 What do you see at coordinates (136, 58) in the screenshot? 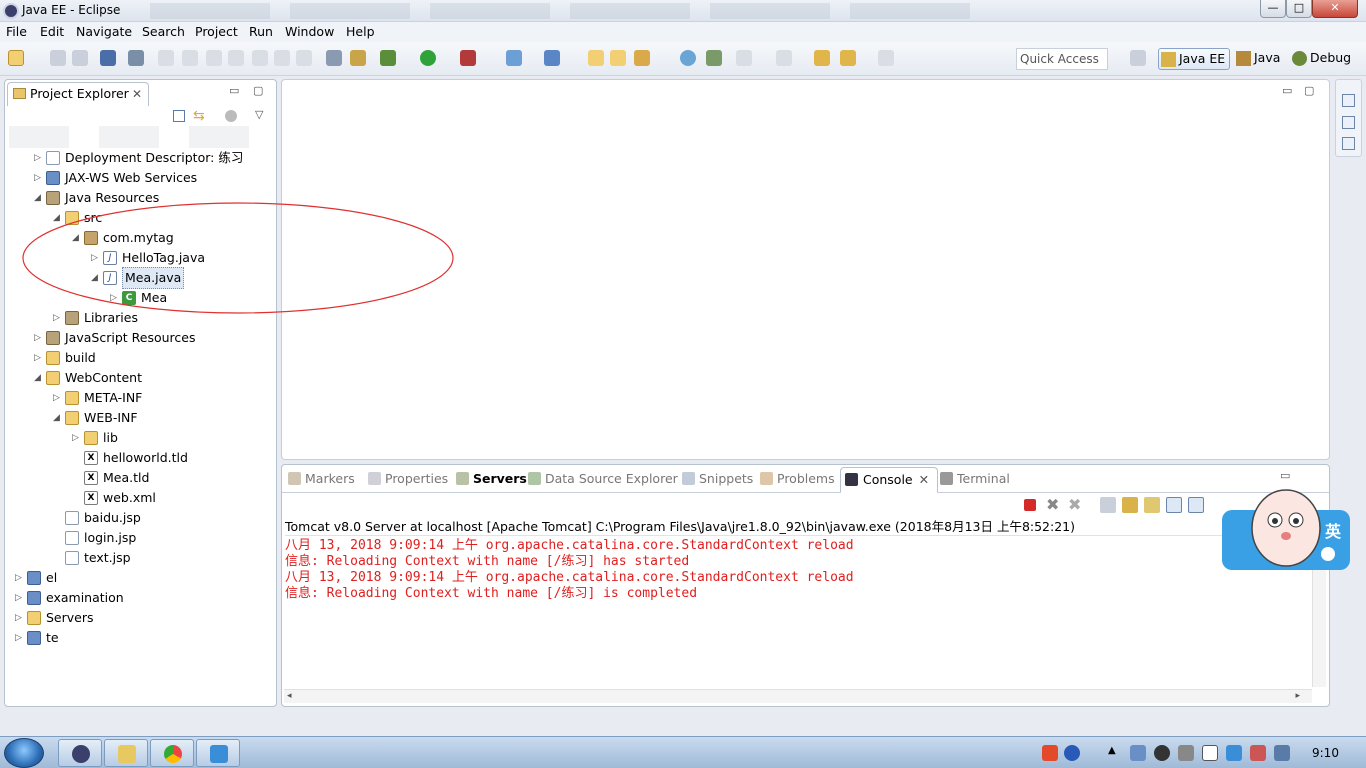
I see `skip-breakpoints-icon` at bounding box center [136, 58].